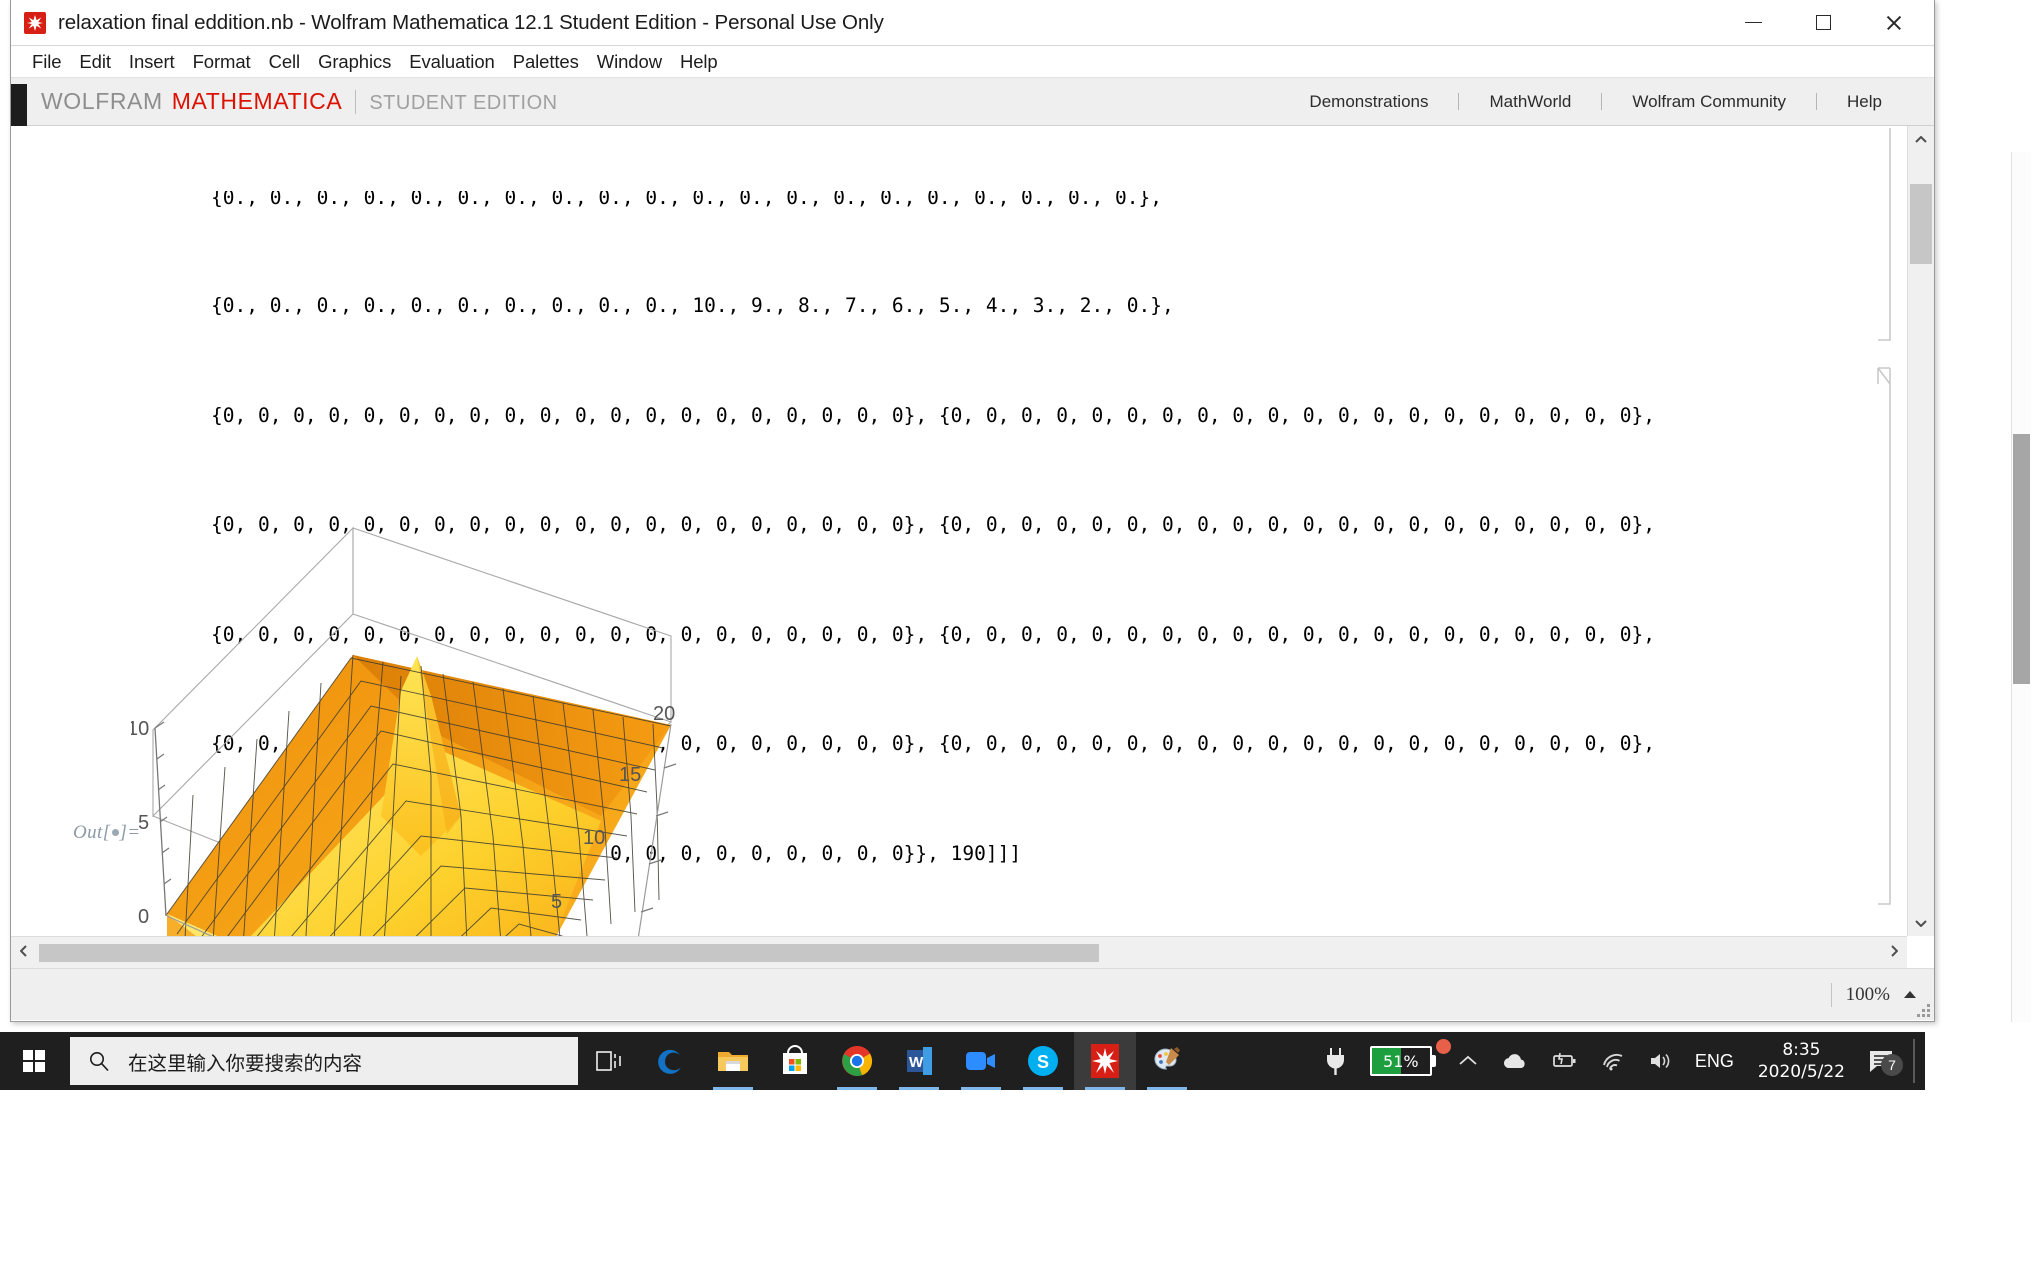  What do you see at coordinates (671, 1061) in the screenshot?
I see `edge-icon` at bounding box center [671, 1061].